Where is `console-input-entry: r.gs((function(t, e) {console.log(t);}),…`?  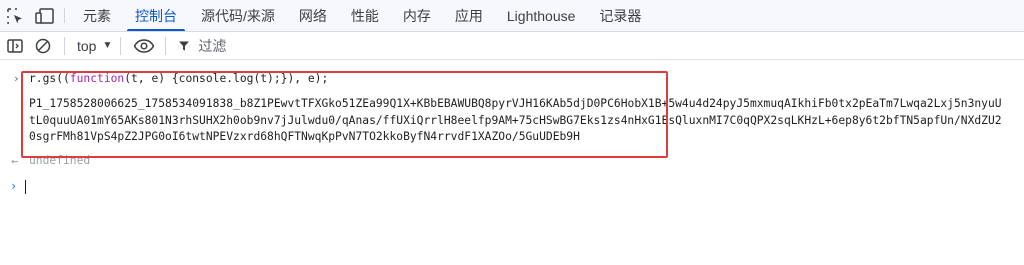
console-input-entry: r.gs((function(t, e) {console.log(t);}),… is located at coordinates (178, 78).